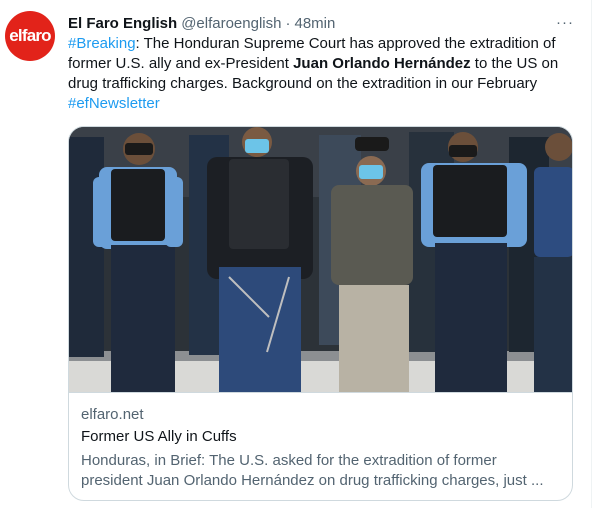 This screenshot has height=508, width=592. I want to click on author-handle: @elfaroenglish, so click(231, 23).